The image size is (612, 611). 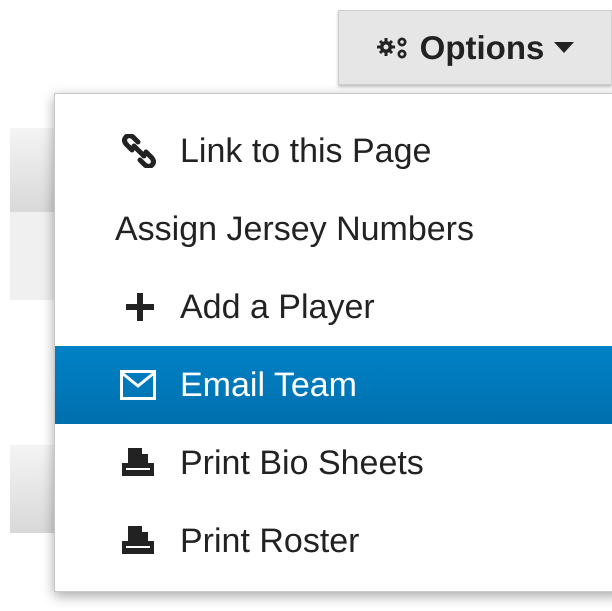 I want to click on plus-icon, so click(x=140, y=307).